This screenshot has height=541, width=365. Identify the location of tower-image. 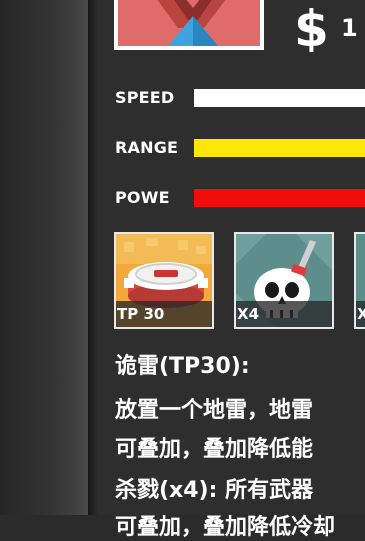
(189, 23).